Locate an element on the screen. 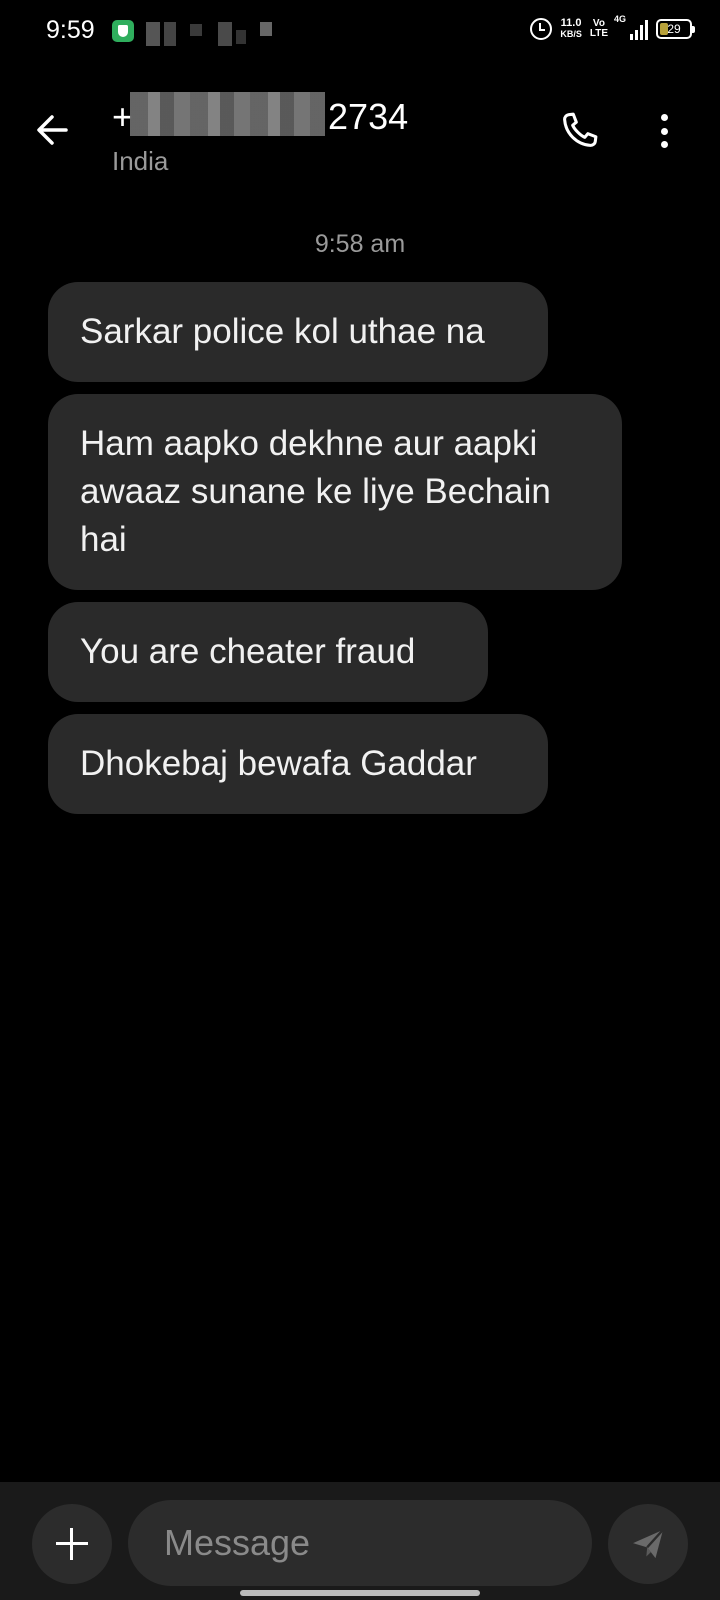 This screenshot has width=720, height=1600. network-speed-unit: KB/S is located at coordinates (571, 34).